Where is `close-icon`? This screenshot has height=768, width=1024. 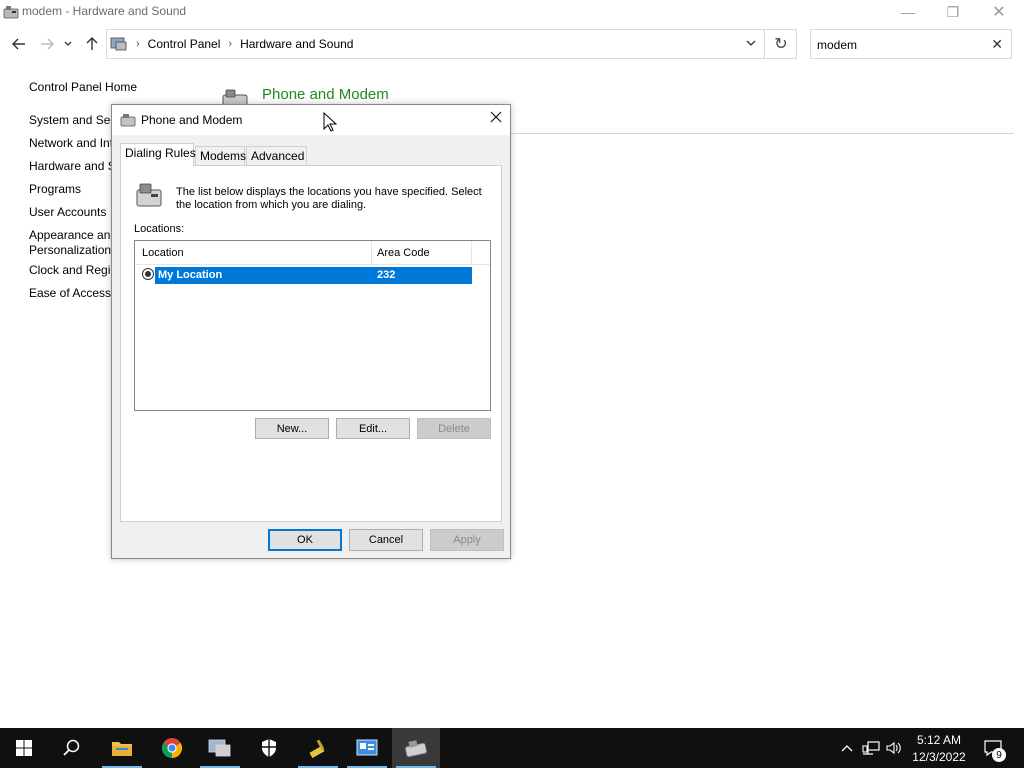 close-icon is located at coordinates (496, 117).